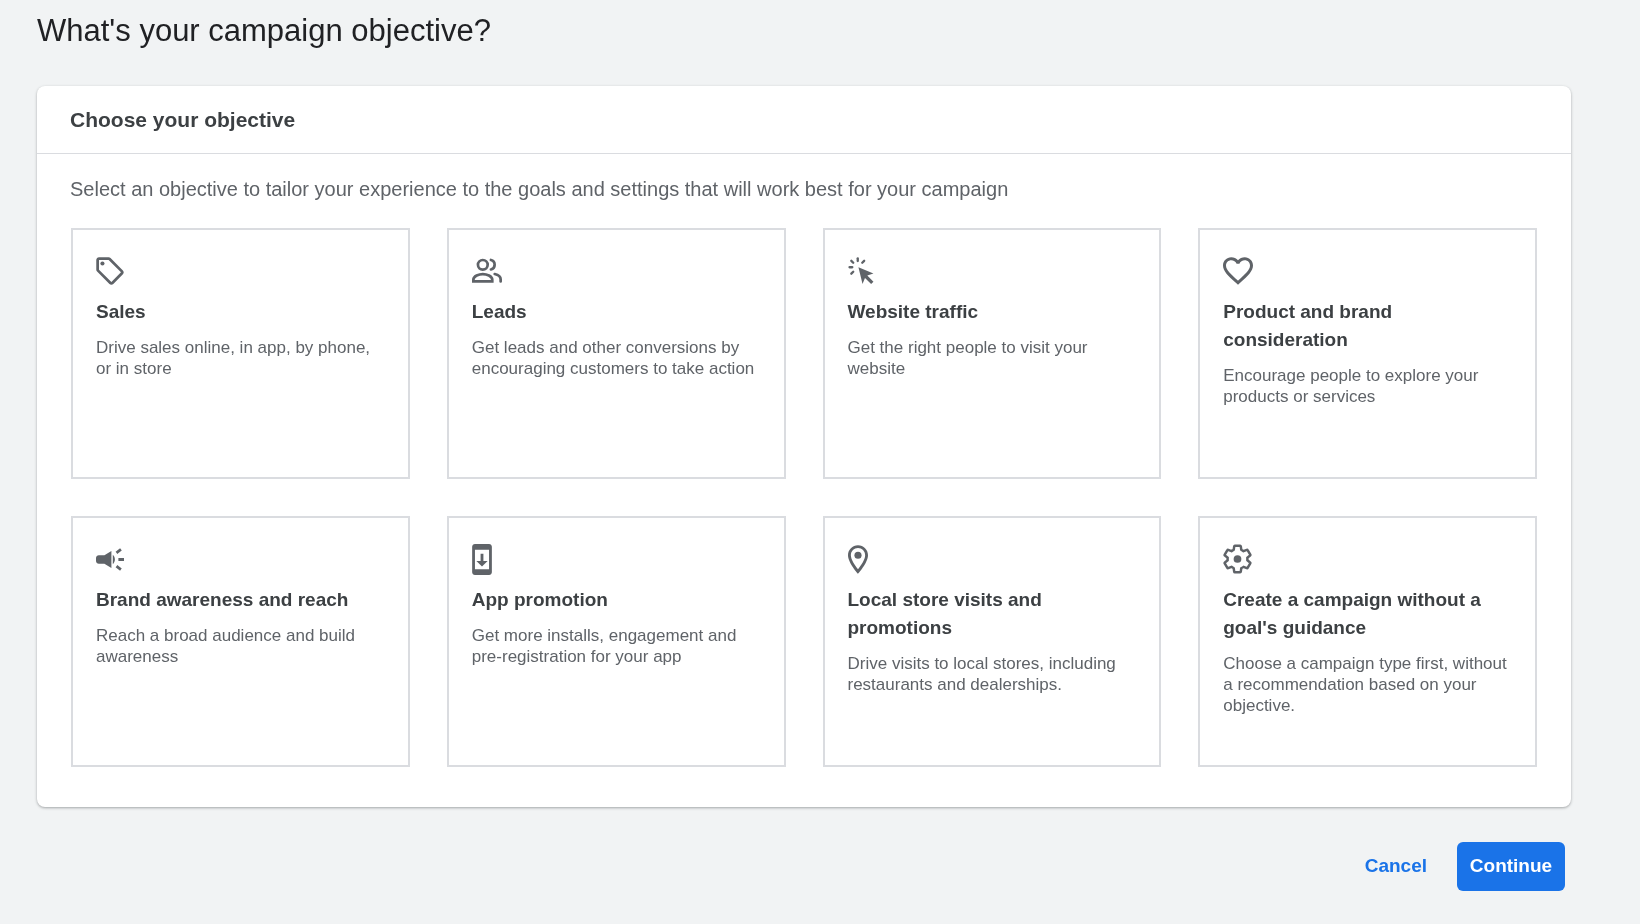  Describe the element at coordinates (234, 358) in the screenshot. I see `objective-description: Drive sales online, in app, by phone, or in store` at that location.